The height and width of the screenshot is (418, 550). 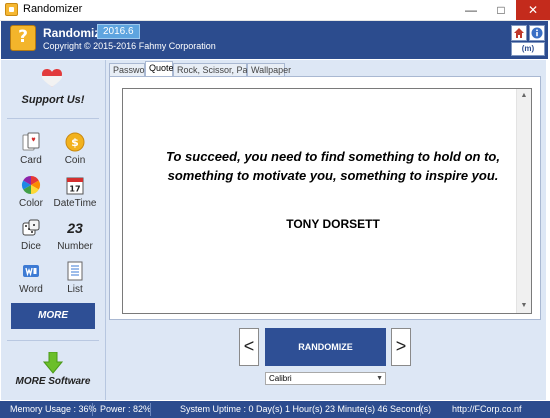 I want to click on scroll-up-icon: ▲, so click(x=524, y=96).